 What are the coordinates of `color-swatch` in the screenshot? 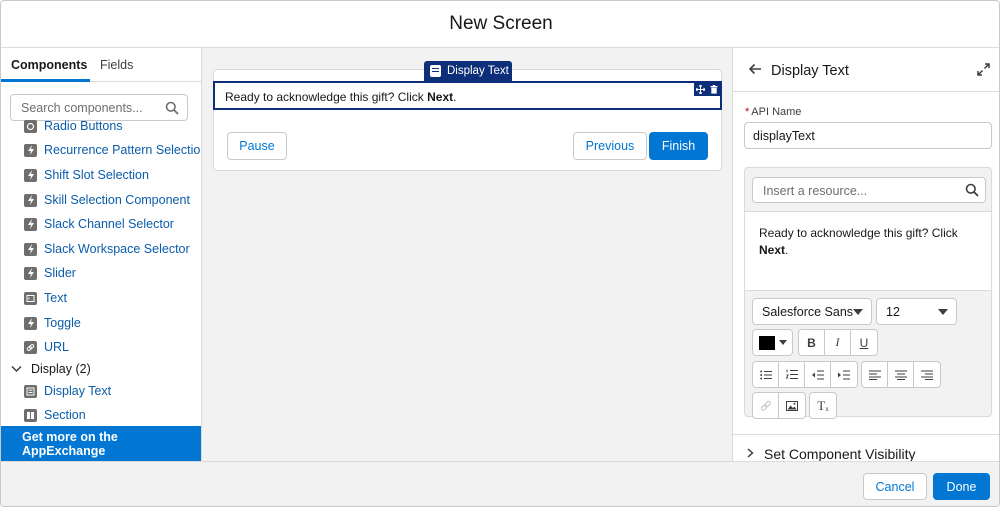 It's located at (767, 342).